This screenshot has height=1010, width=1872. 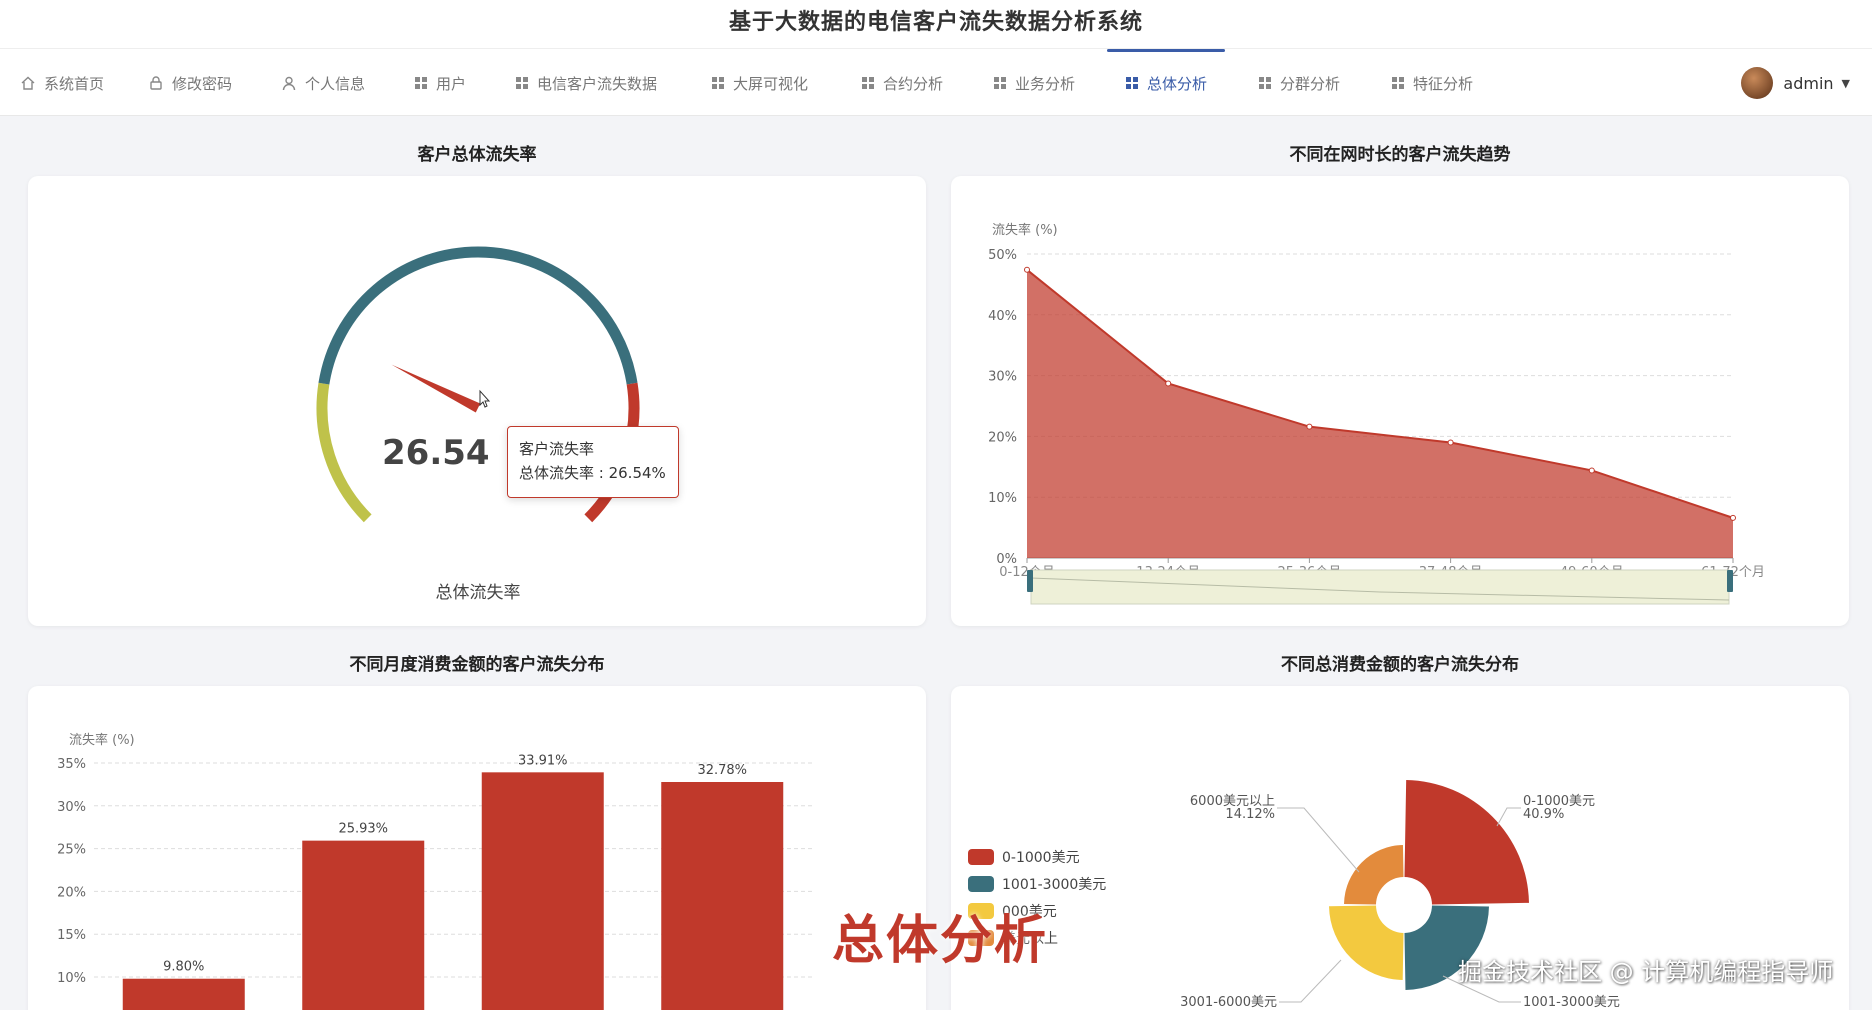 I want to click on trend-ytick: 40%, so click(x=1002, y=316).